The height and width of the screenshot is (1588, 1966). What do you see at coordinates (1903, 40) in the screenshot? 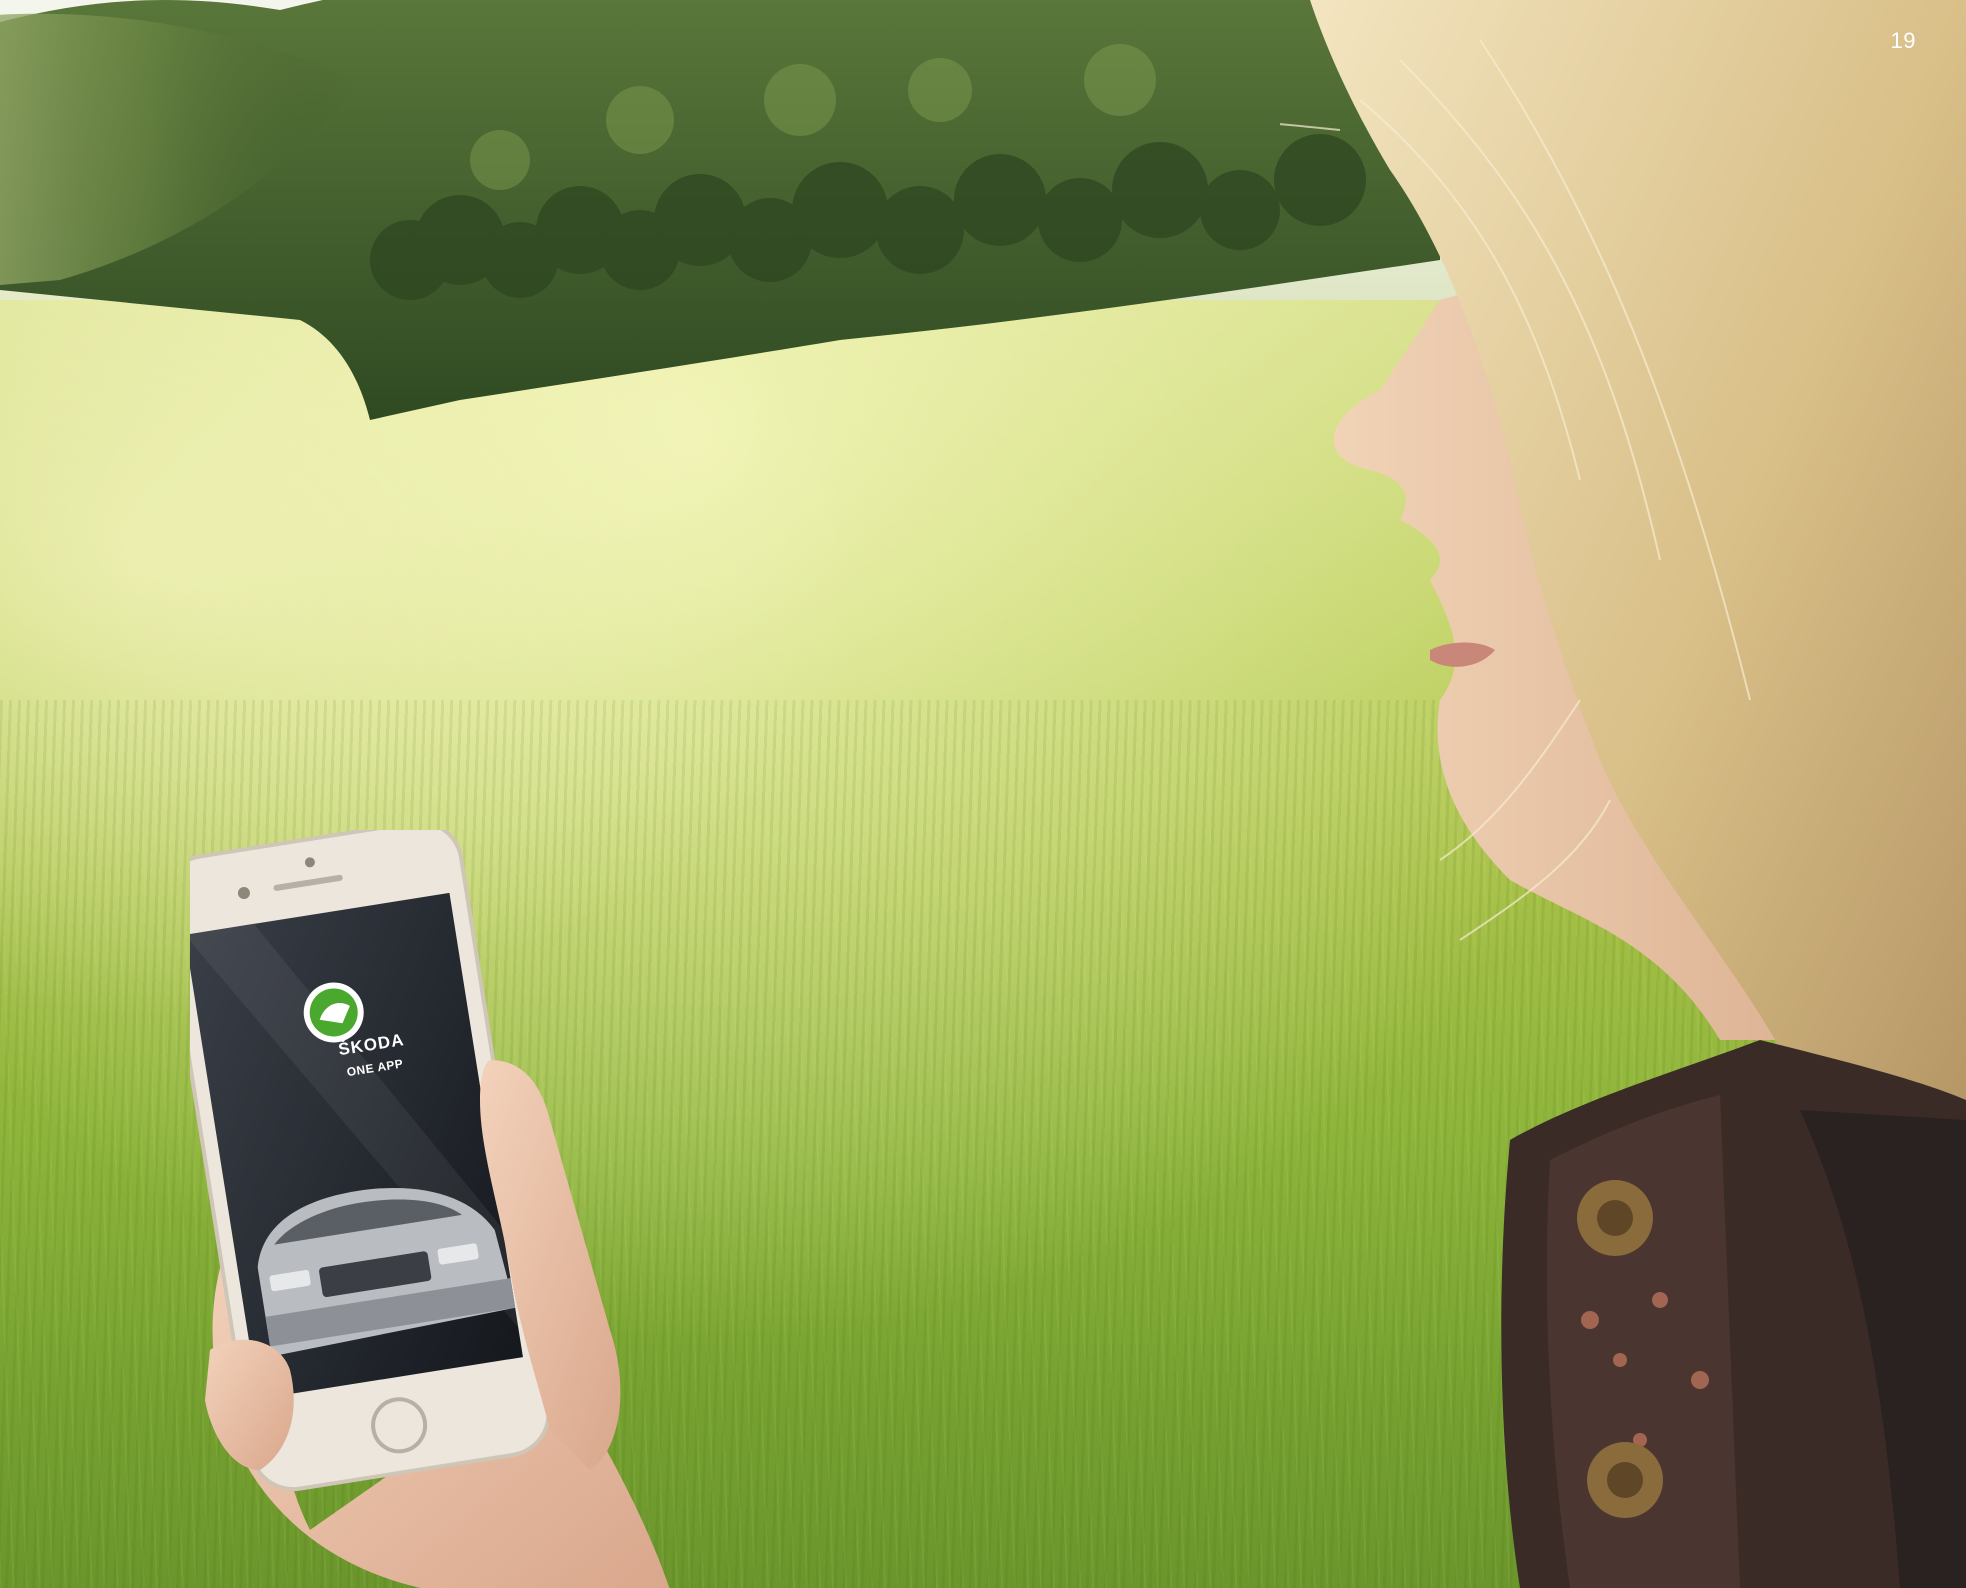
I see `page-number: 19` at bounding box center [1903, 40].